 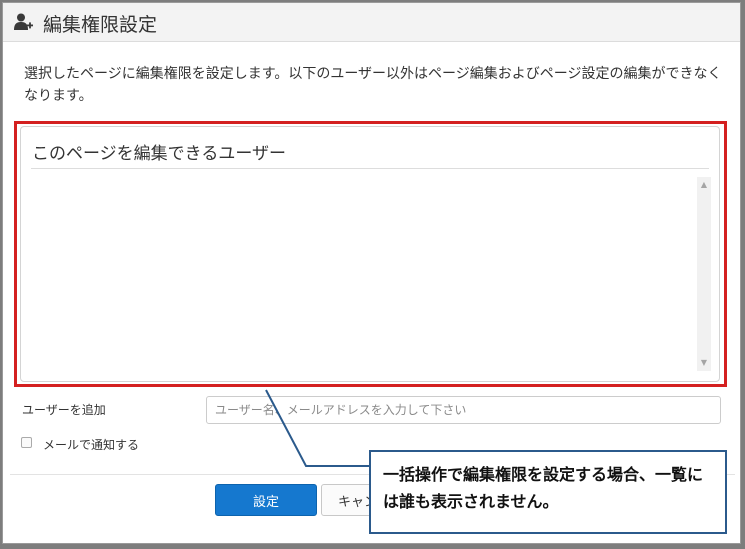 What do you see at coordinates (23, 21) in the screenshot?
I see `user-plus-icon` at bounding box center [23, 21].